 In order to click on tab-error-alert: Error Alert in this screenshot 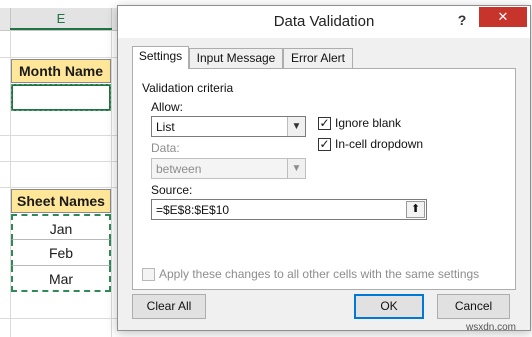, I will do `click(318, 58)`.